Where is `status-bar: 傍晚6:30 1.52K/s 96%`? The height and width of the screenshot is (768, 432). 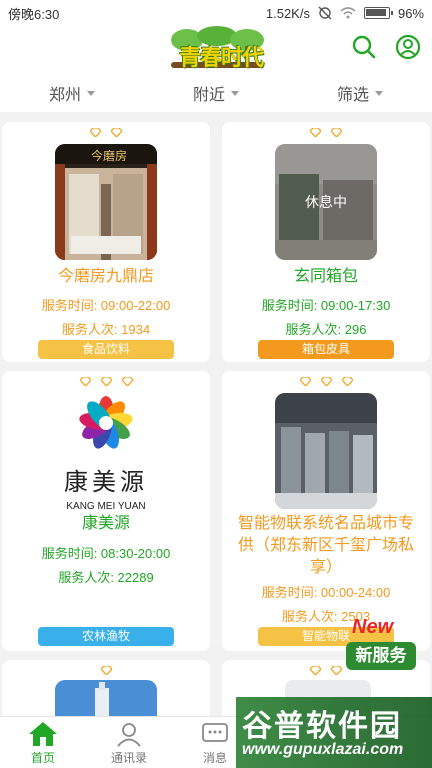
status-bar: 傍晚6:30 1.52K/s 96% is located at coordinates (216, 13).